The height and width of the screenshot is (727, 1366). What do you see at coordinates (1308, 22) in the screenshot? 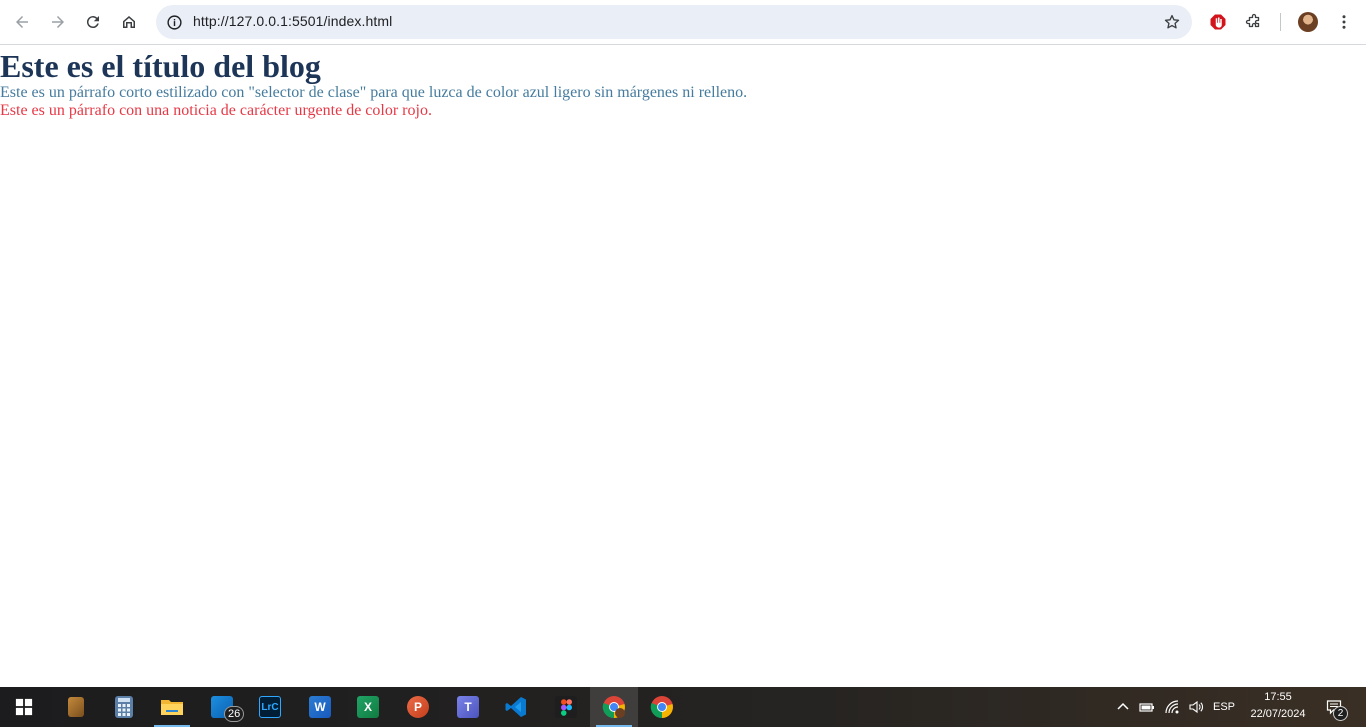
I see `profile-avatar` at bounding box center [1308, 22].